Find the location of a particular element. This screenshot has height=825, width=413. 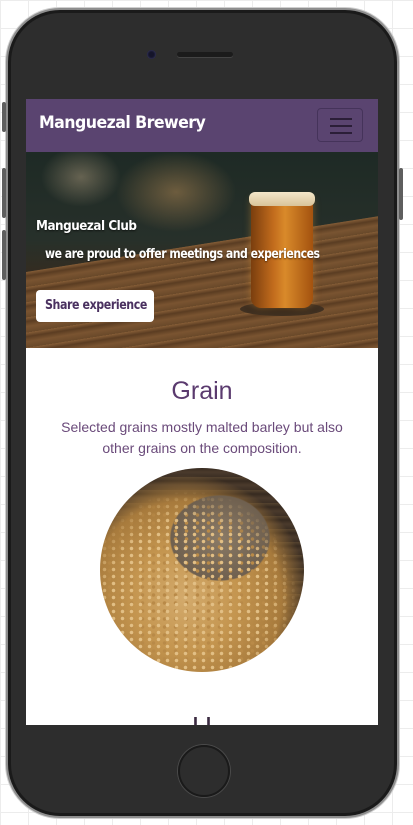

next-section-title: H is located at coordinates (202, 718).